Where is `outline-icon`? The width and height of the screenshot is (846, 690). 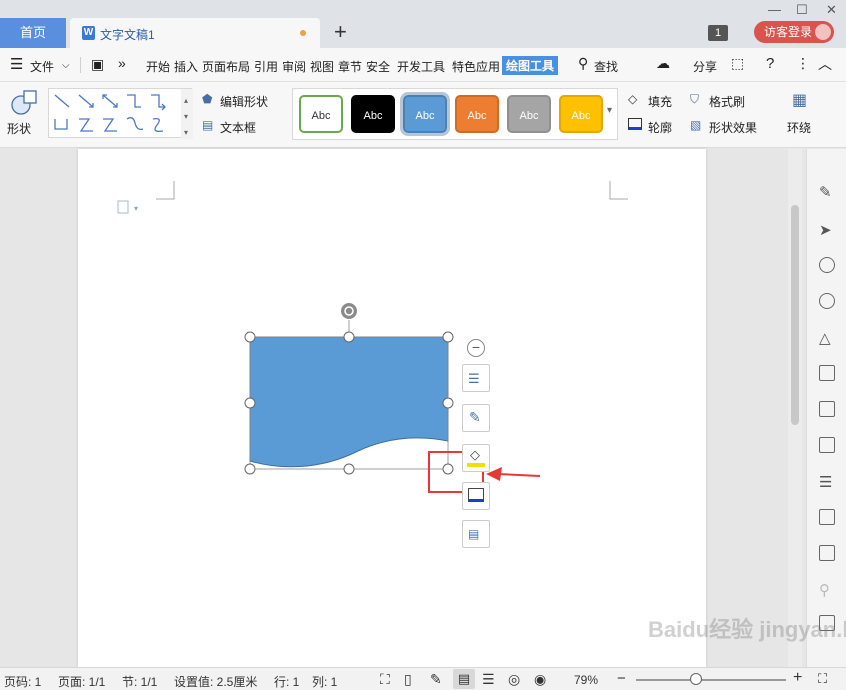
outline-icon is located at coordinates (635, 124).